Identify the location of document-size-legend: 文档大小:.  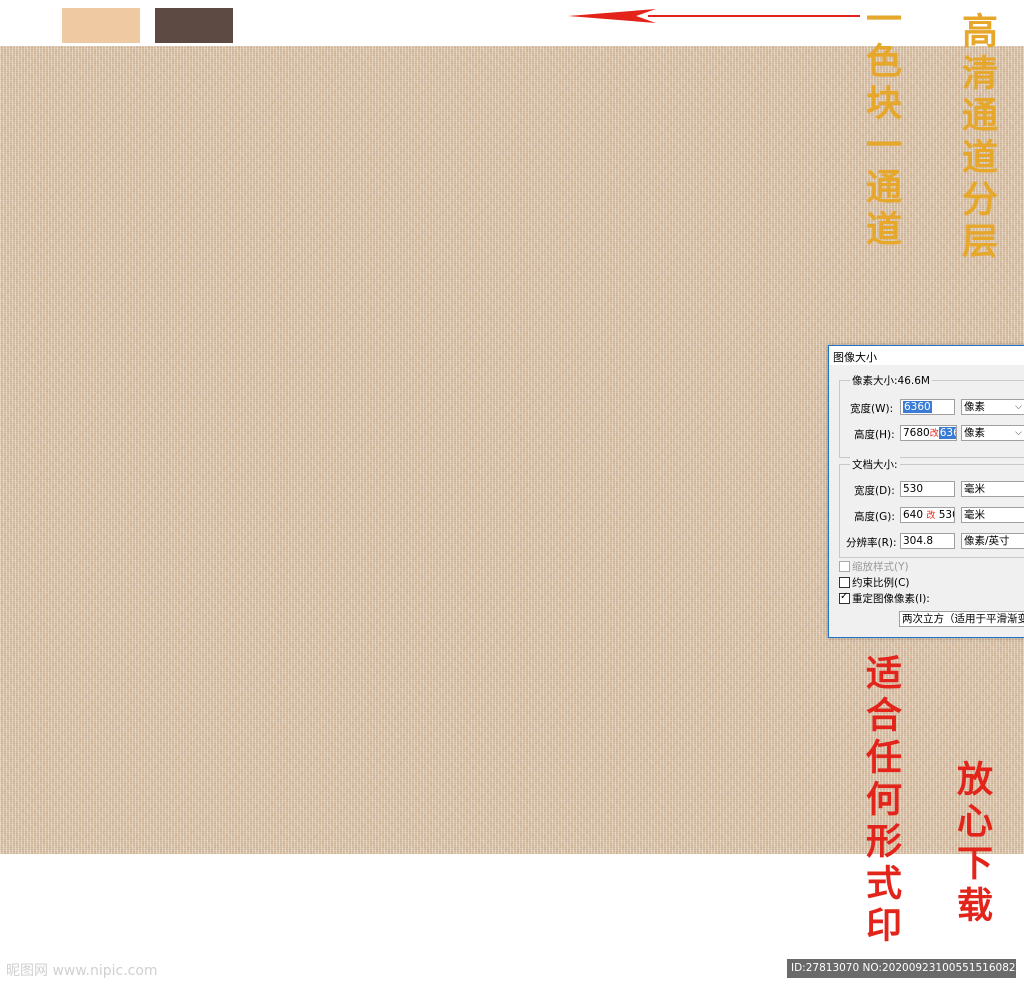
(875, 464).